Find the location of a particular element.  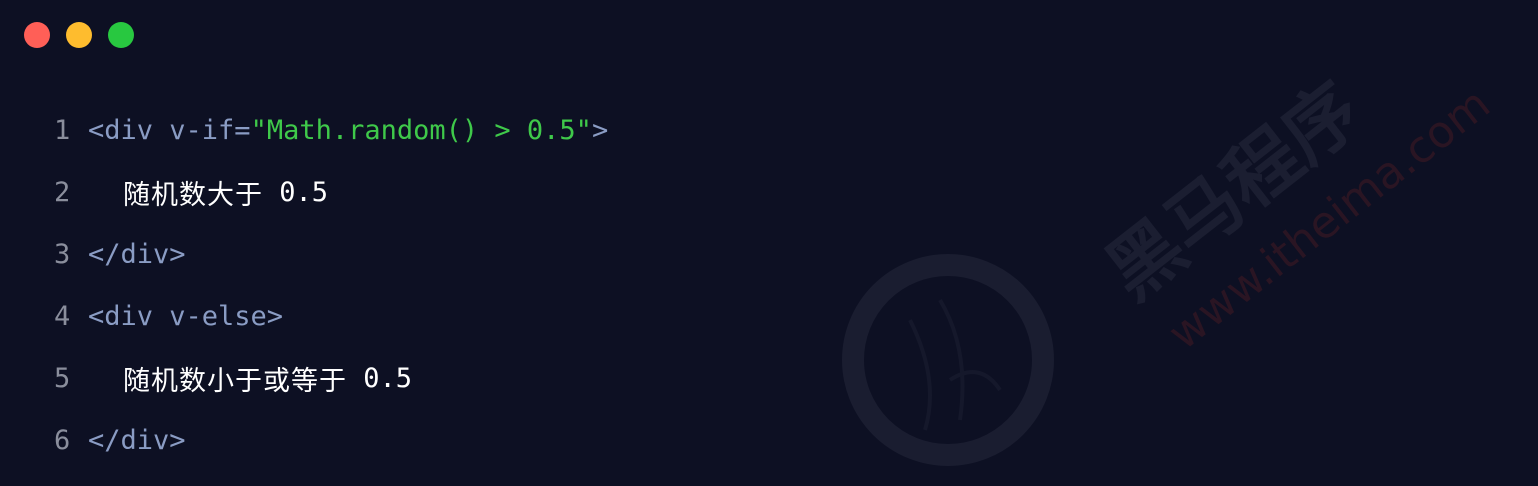

line-number: 2 is located at coordinates (62, 192).